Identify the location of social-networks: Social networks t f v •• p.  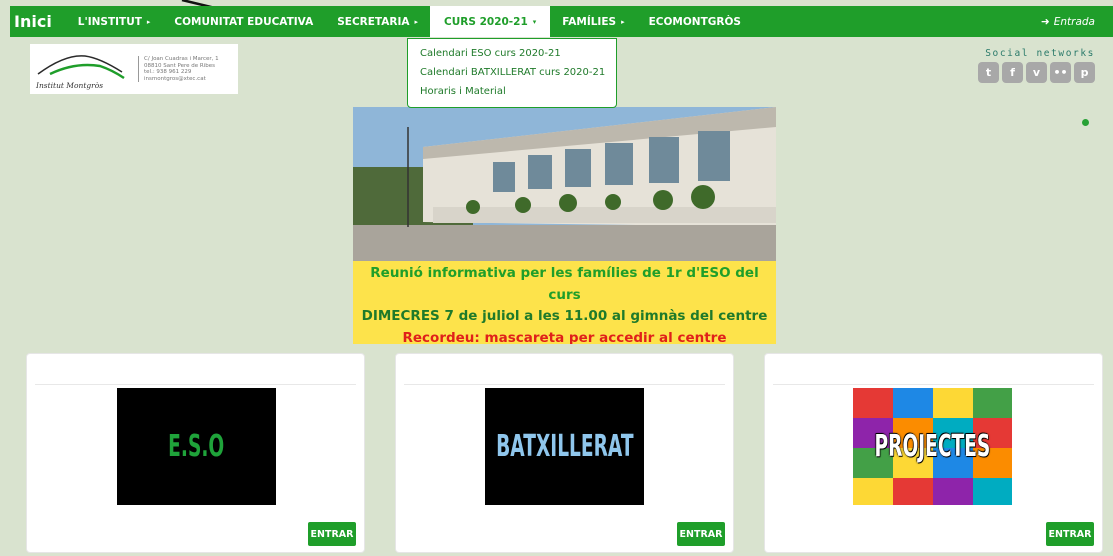
(1036, 65).